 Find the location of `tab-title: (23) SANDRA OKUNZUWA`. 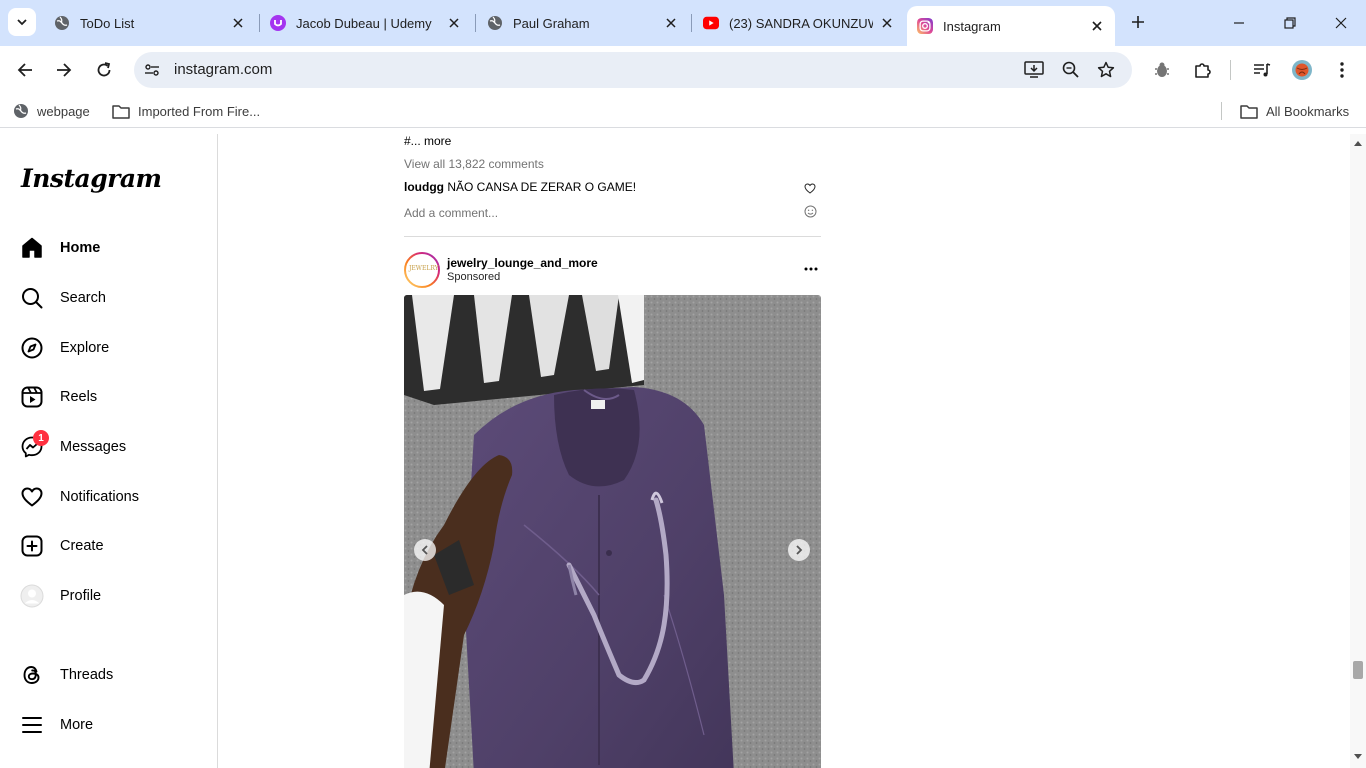

tab-title: (23) SANDRA OKUNZUWA is located at coordinates (801, 23).